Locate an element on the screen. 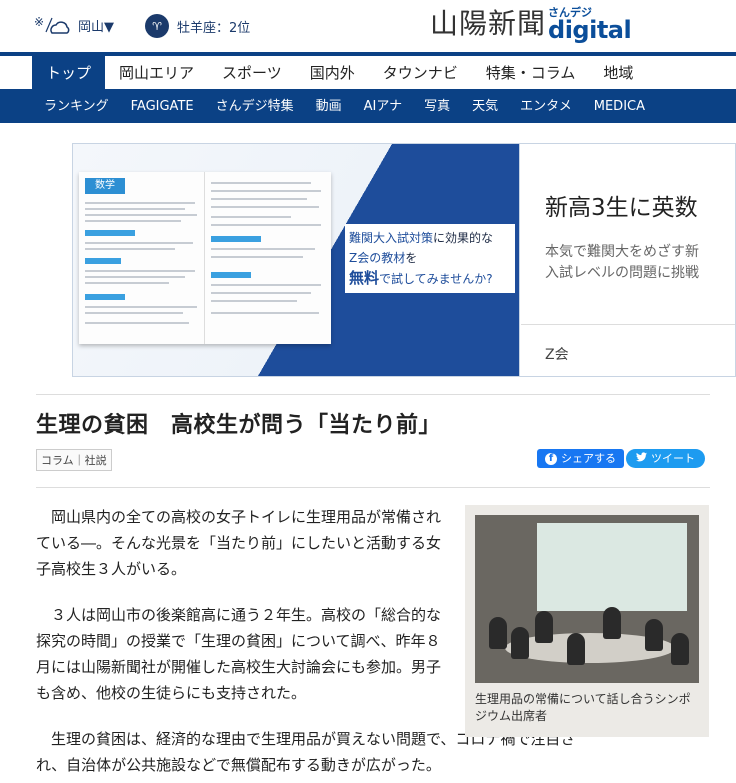  nav-entertainment: エンタメ is located at coordinates (545, 106).